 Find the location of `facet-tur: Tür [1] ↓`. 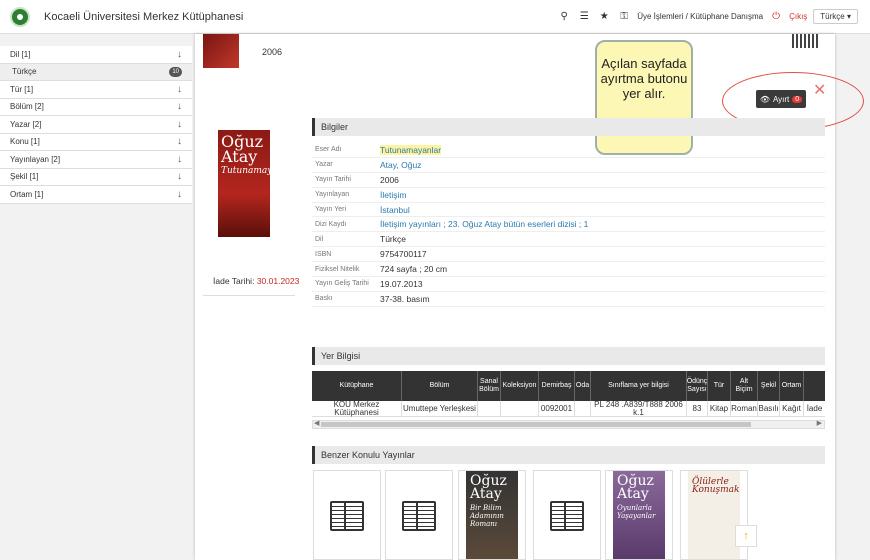

facet-tur: Tür [1] ↓ is located at coordinates (96, 90).